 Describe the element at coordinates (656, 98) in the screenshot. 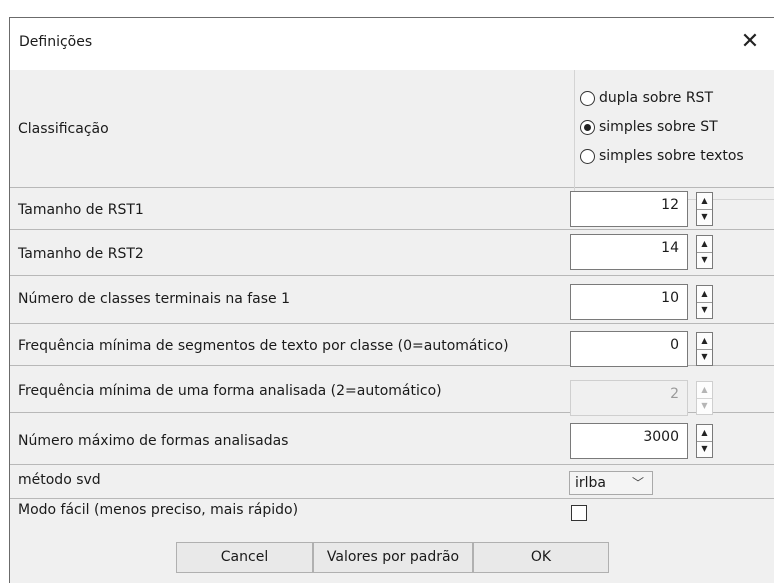

I see `radio-label: dupla sobre RST` at that location.